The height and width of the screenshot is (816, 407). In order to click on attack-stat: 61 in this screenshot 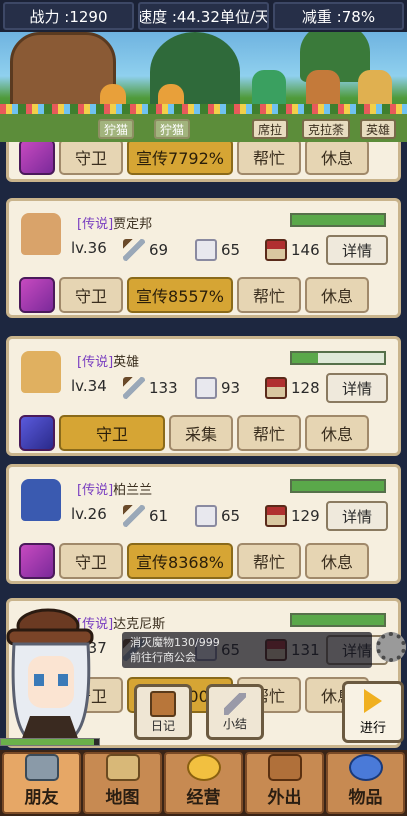, I will do `click(145, 516)`.